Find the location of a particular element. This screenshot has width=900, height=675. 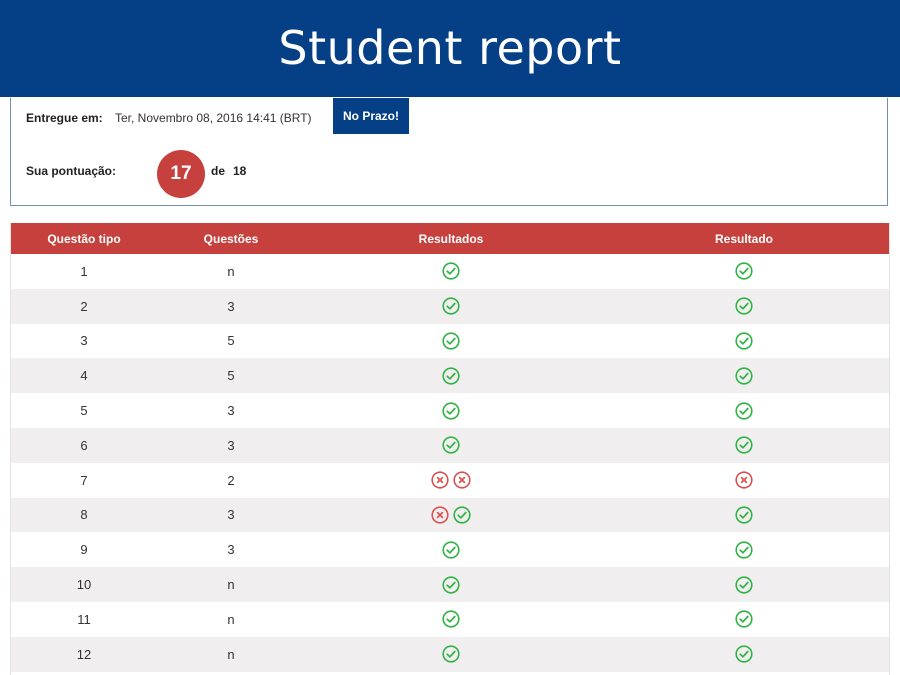

question-type-cell: 4 is located at coordinates (84, 376).